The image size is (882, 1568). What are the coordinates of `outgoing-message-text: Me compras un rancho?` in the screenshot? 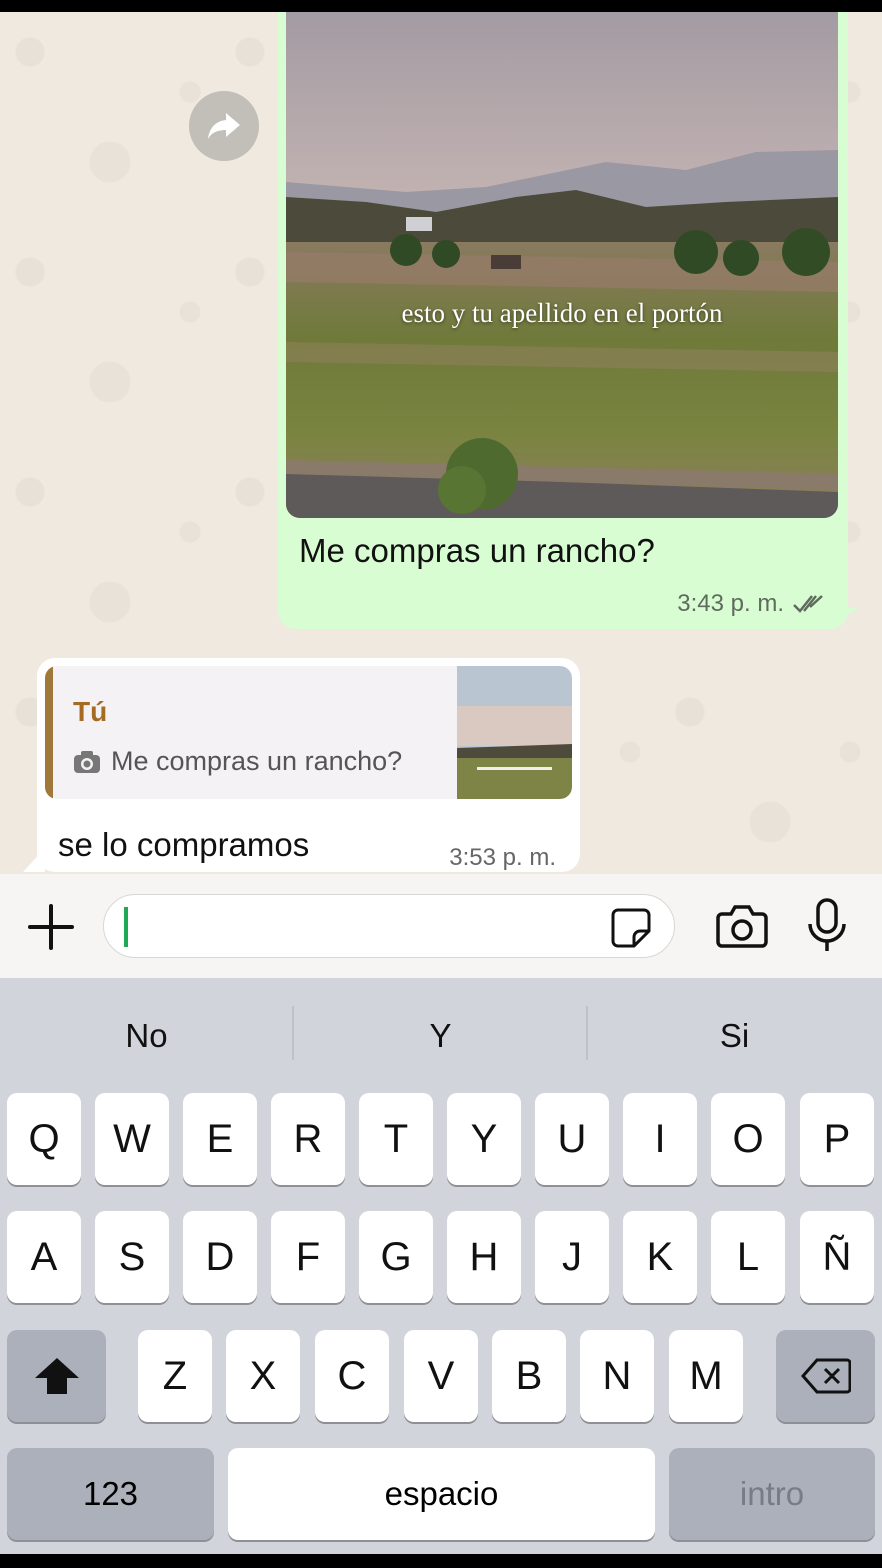 It's located at (477, 550).